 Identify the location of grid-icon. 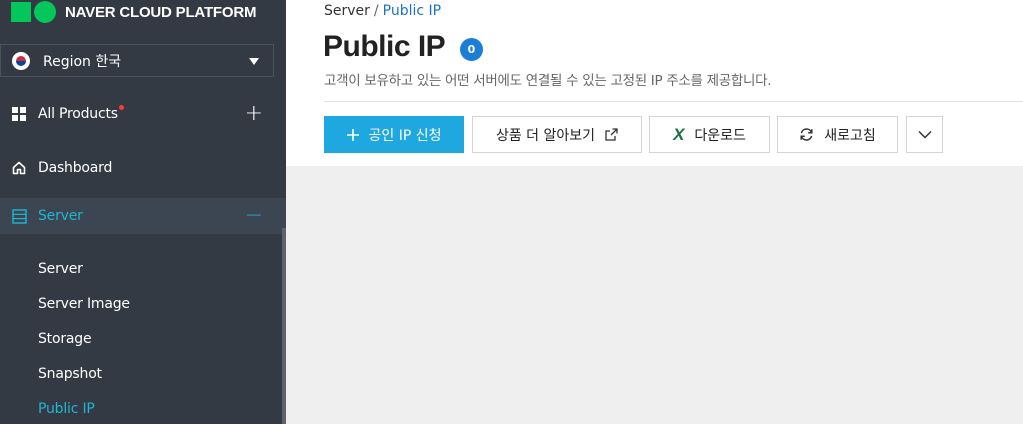
(19, 114).